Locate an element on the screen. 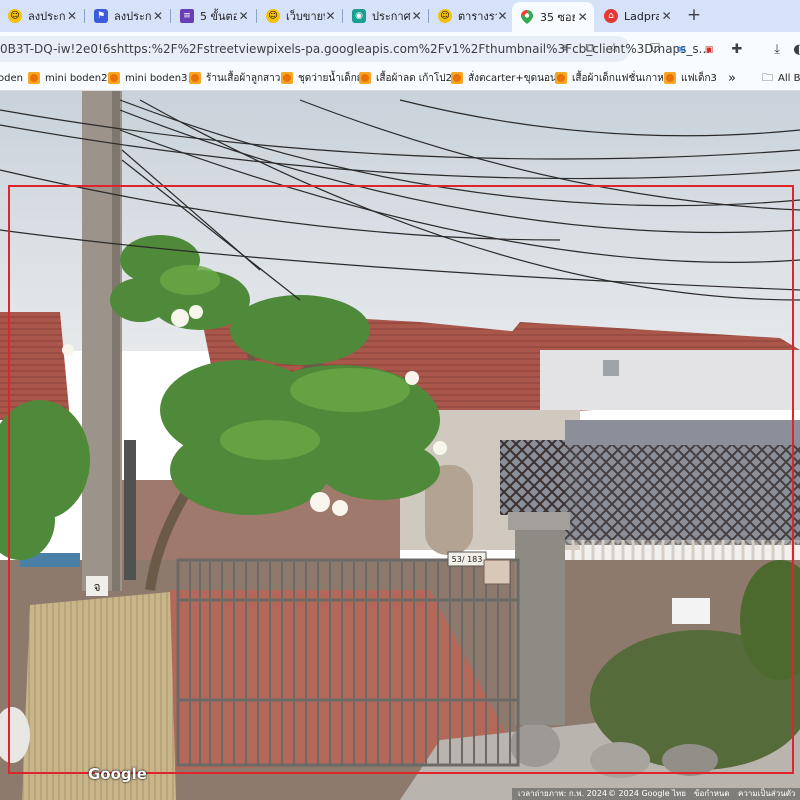 The image size is (800, 800). tab-3: ≡ 5 ขั้นตอน ✕ is located at coordinates (213, 16).